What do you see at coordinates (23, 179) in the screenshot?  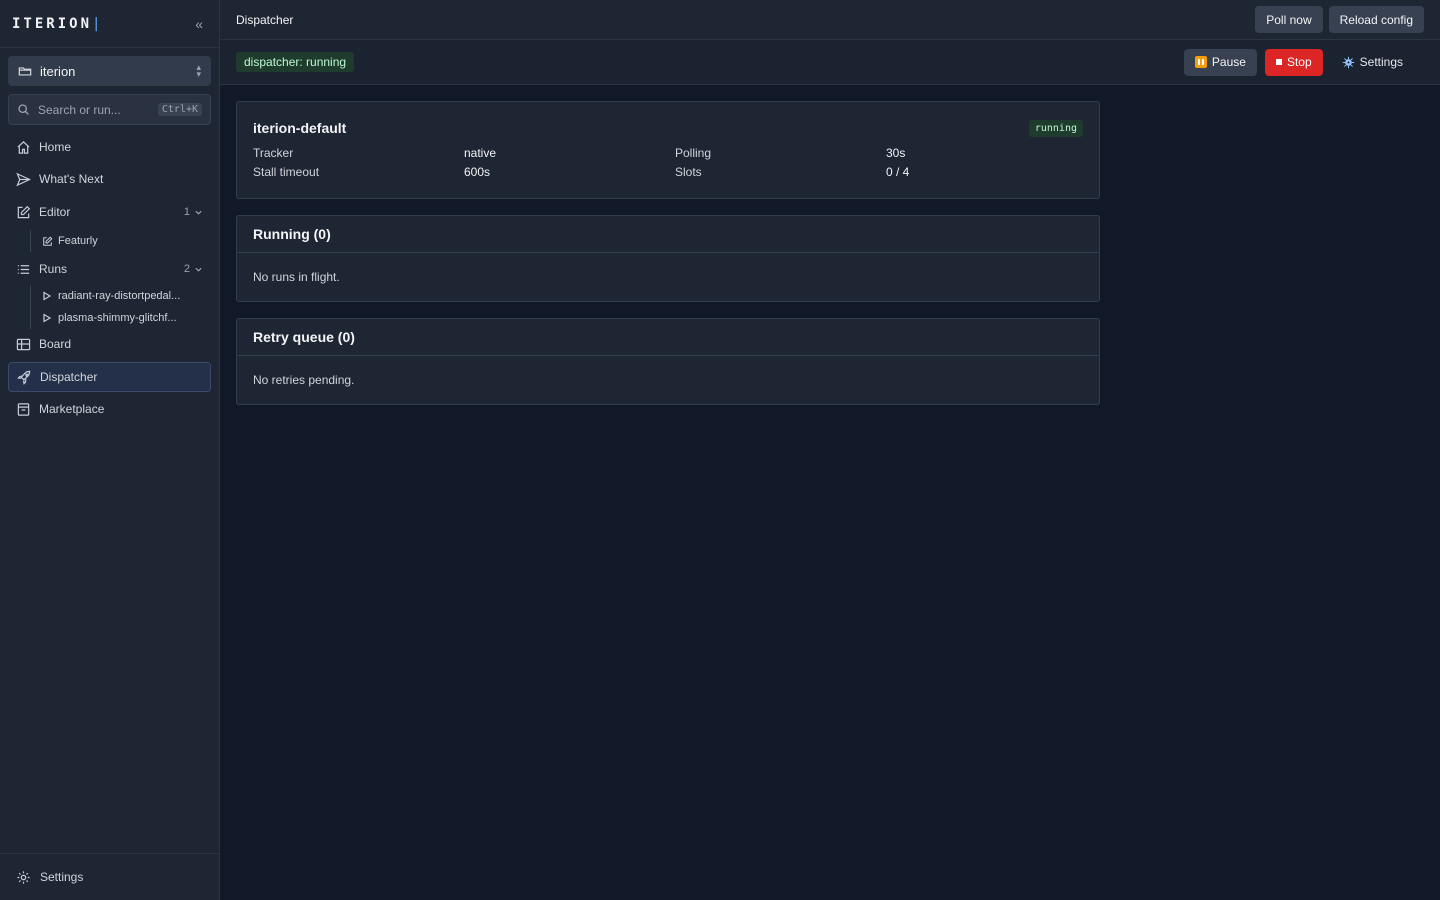 I see `send-icon` at bounding box center [23, 179].